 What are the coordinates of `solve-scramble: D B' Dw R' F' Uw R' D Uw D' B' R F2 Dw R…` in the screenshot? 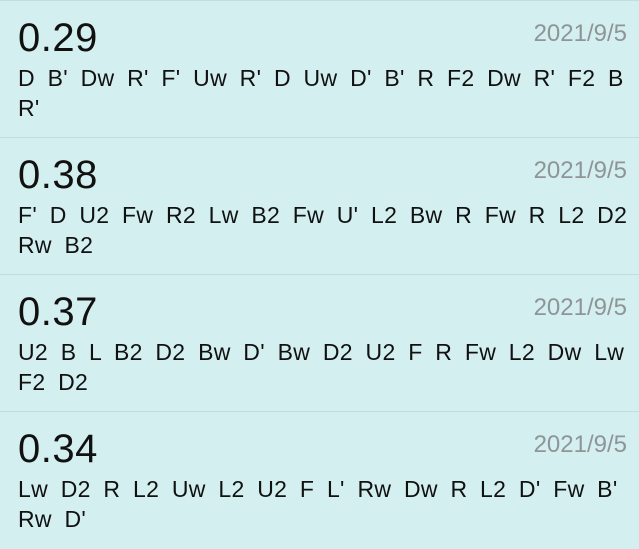 It's located at (321, 93).